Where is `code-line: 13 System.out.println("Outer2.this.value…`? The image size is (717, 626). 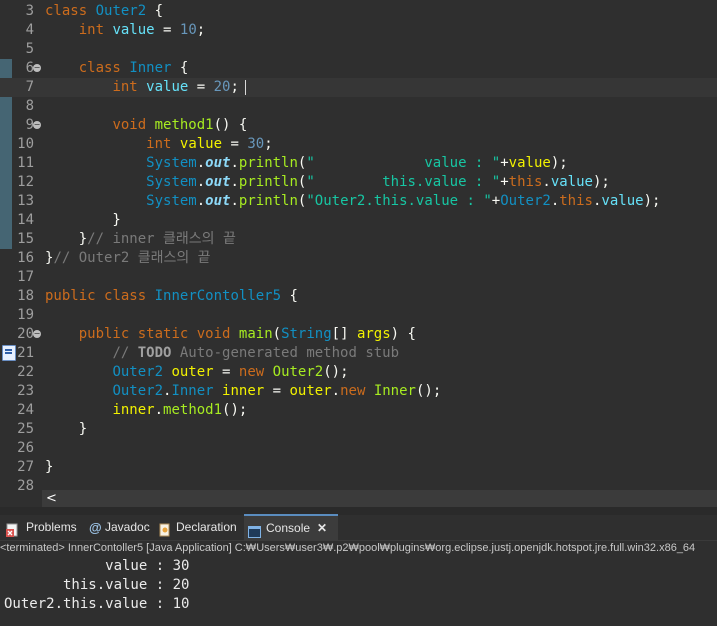 code-line: 13 System.out.println("Outer2.this.value… is located at coordinates (358, 201).